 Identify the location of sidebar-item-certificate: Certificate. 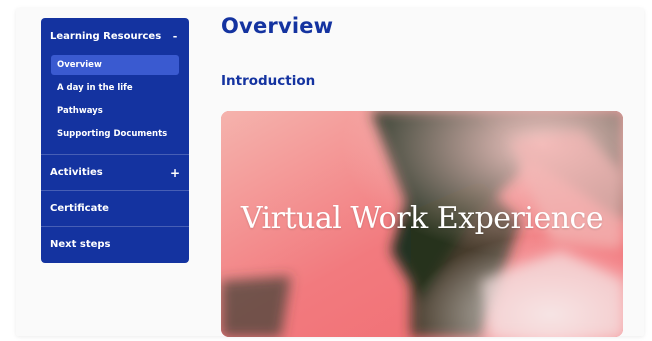
(115, 208).